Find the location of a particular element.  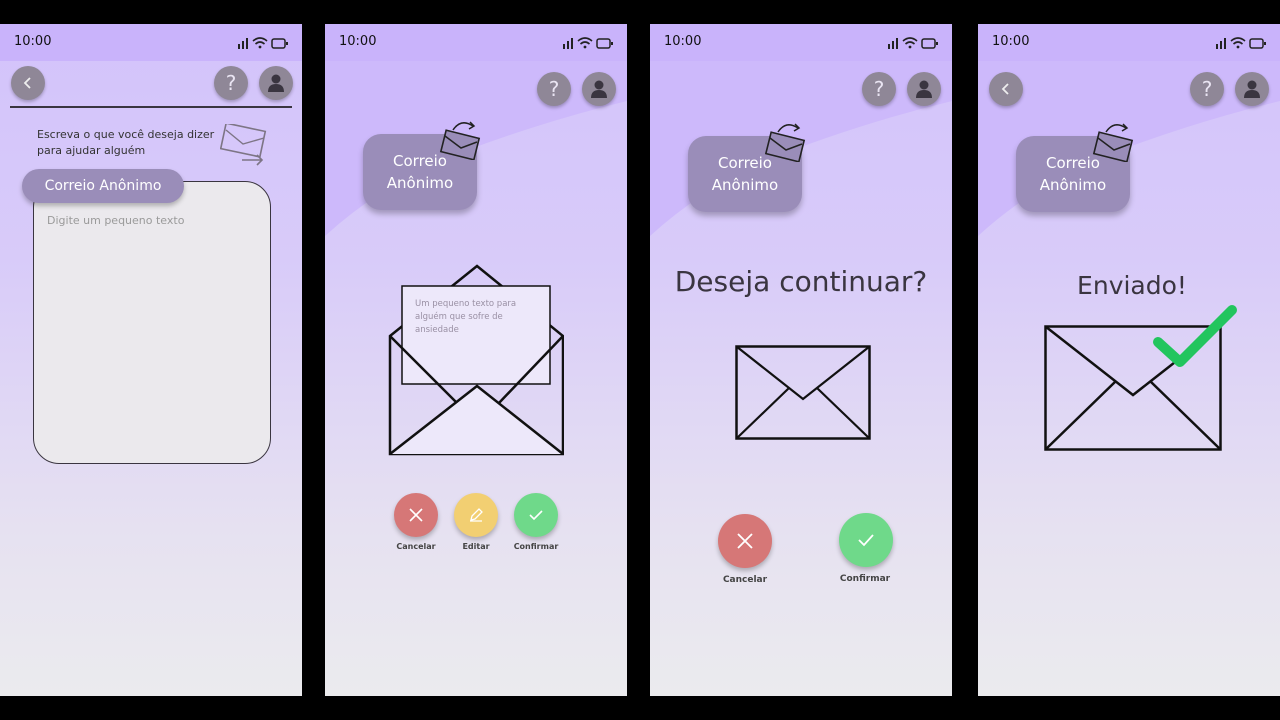

correio-anonimo-tab: Correio Anônimo is located at coordinates (103, 186).